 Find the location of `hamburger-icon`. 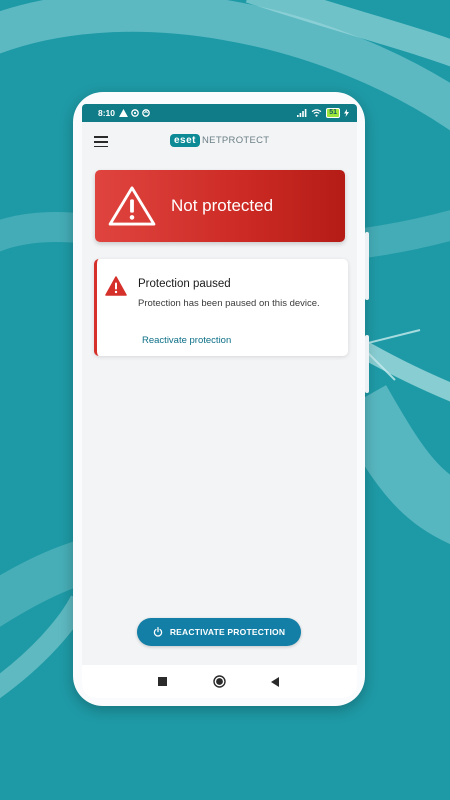

hamburger-icon is located at coordinates (101, 142).